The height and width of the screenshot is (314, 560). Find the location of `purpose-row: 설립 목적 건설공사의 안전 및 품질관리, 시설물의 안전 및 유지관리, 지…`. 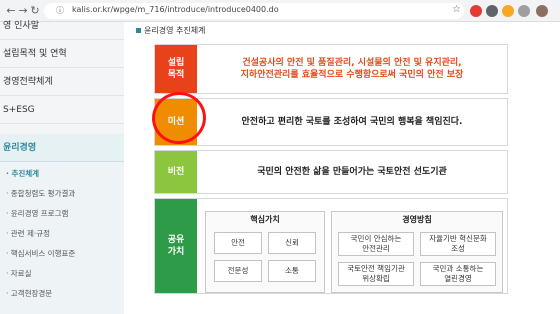

purpose-row: 설립 목적 건설공사의 안전 및 품질관리, 시설물의 안전 및 유지관리, 지… is located at coordinates (331, 69).